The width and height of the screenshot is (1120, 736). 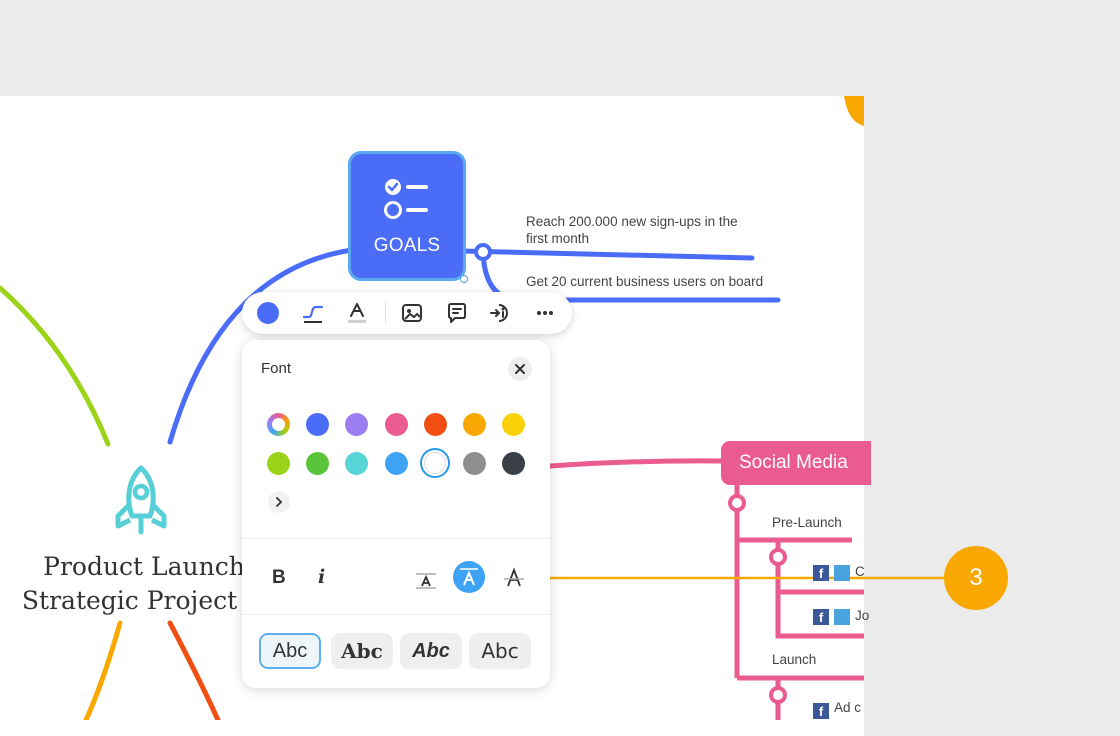 I want to click on insert-info-button, so click(x=501, y=313).